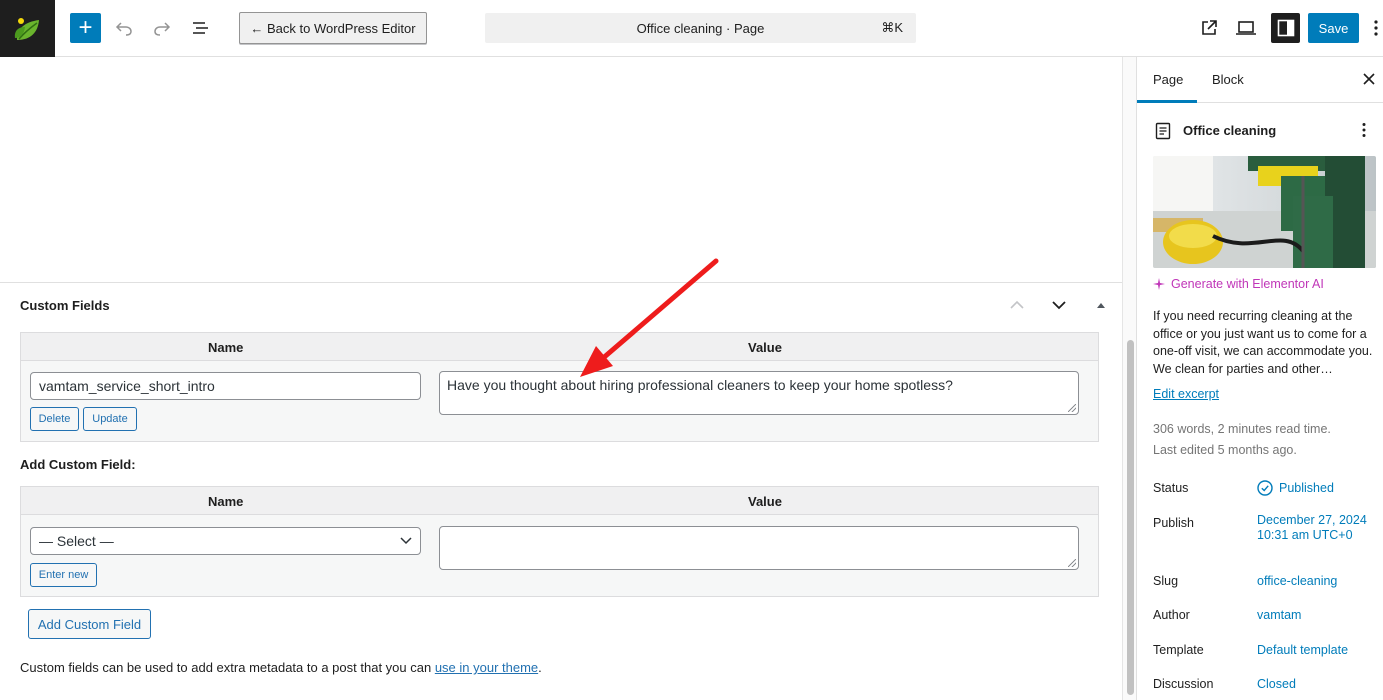 Image resolution: width=1383 pixels, height=700 pixels. What do you see at coordinates (1186, 394) in the screenshot?
I see `edit-excerpt-link: Edit excerpt` at bounding box center [1186, 394].